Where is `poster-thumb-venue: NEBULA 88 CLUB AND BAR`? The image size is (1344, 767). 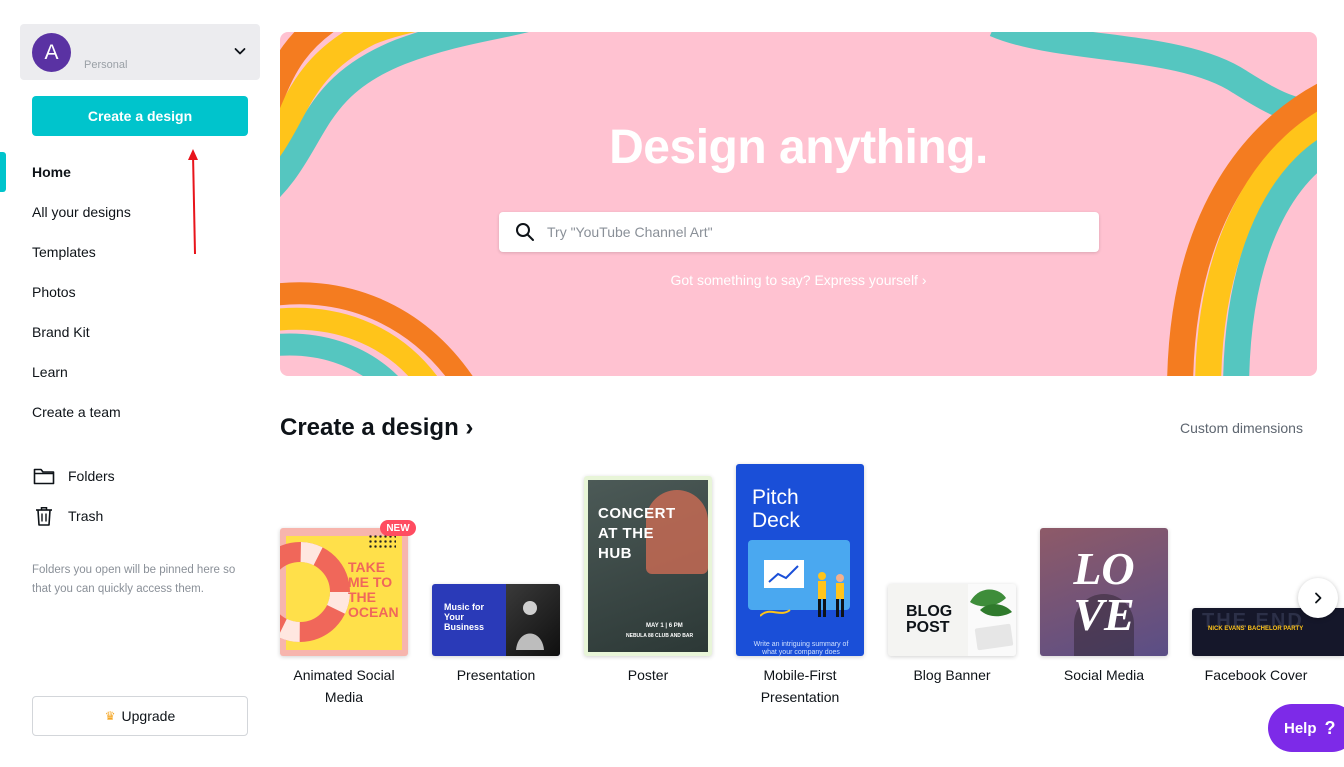 poster-thumb-venue: NEBULA 88 CLUB AND BAR is located at coordinates (660, 636).